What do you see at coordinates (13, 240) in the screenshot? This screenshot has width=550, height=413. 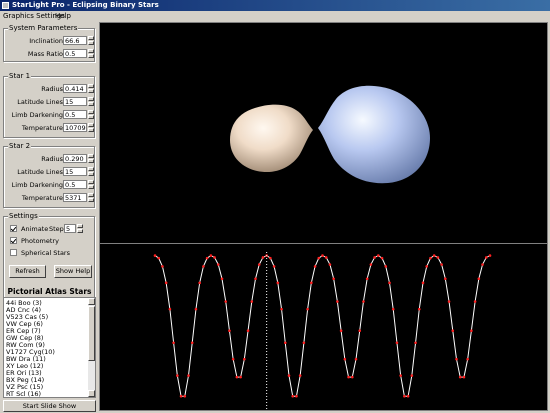 I see `photometry-checkbox` at bounding box center [13, 240].